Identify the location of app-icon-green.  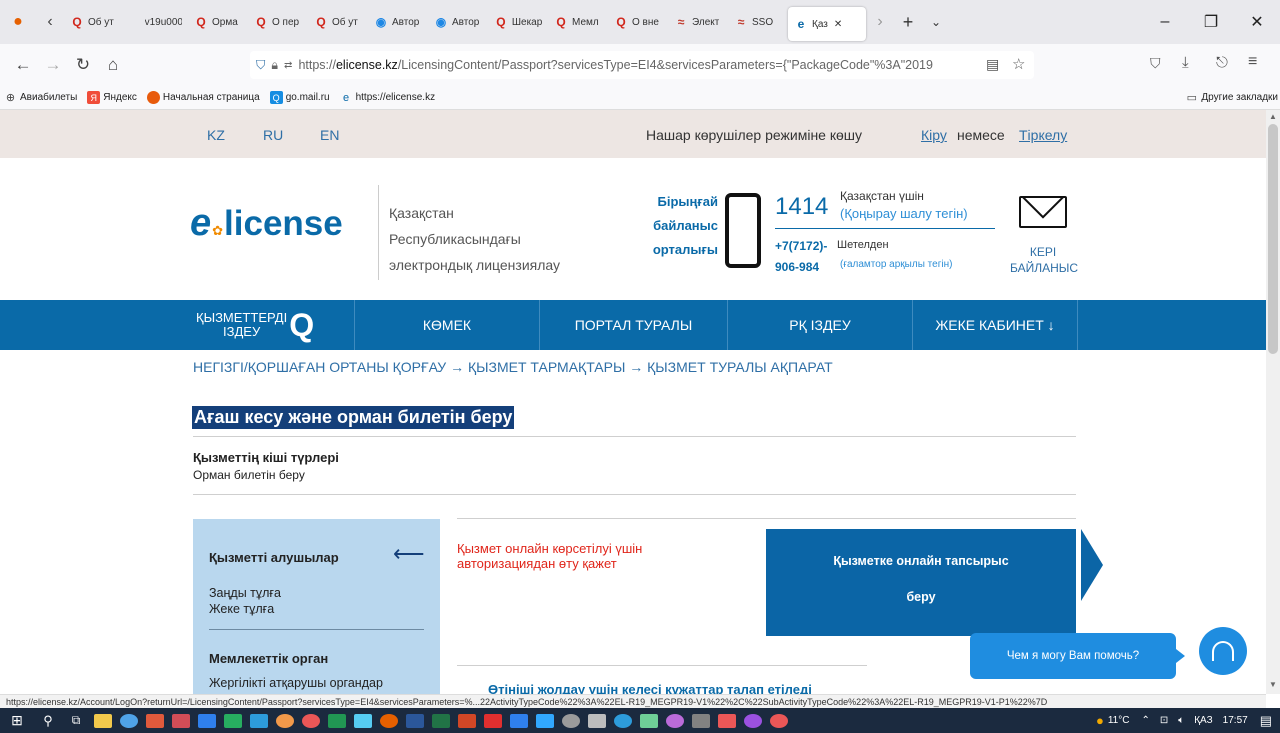
(233, 720).